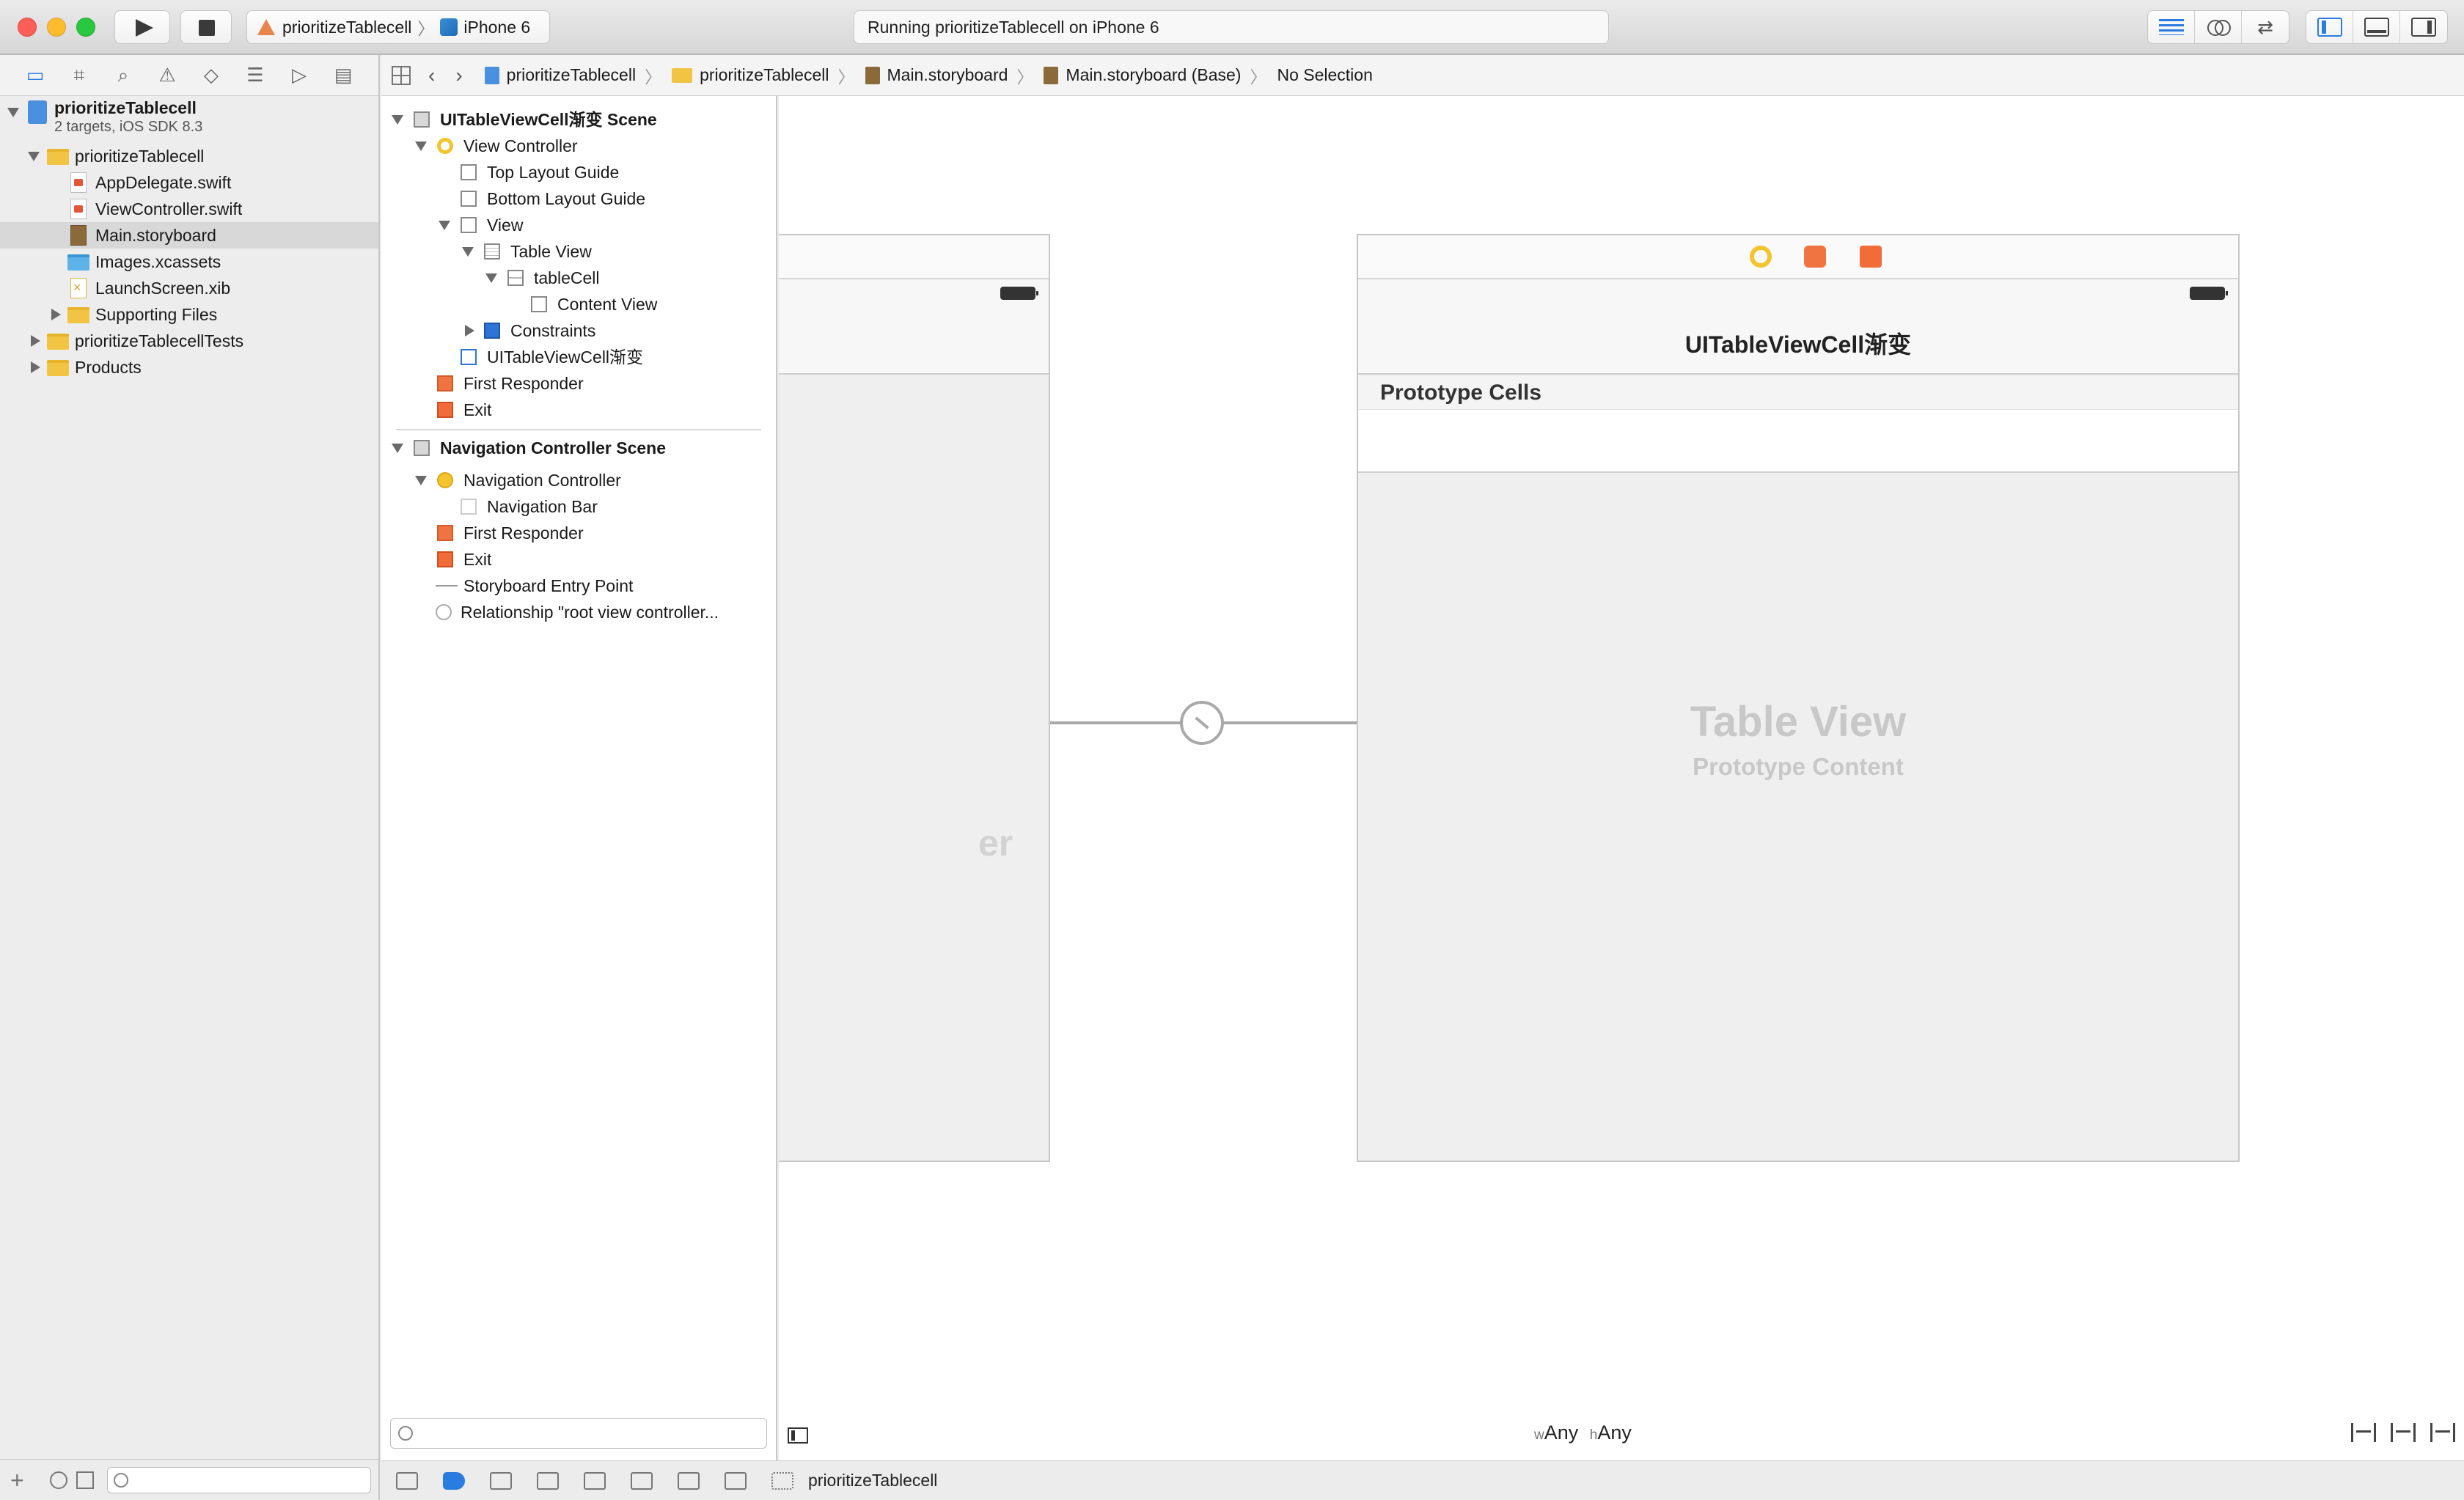 The width and height of the screenshot is (2464, 1500). Describe the element at coordinates (401, 75) in the screenshot. I see `related-items-grid-icon` at that location.